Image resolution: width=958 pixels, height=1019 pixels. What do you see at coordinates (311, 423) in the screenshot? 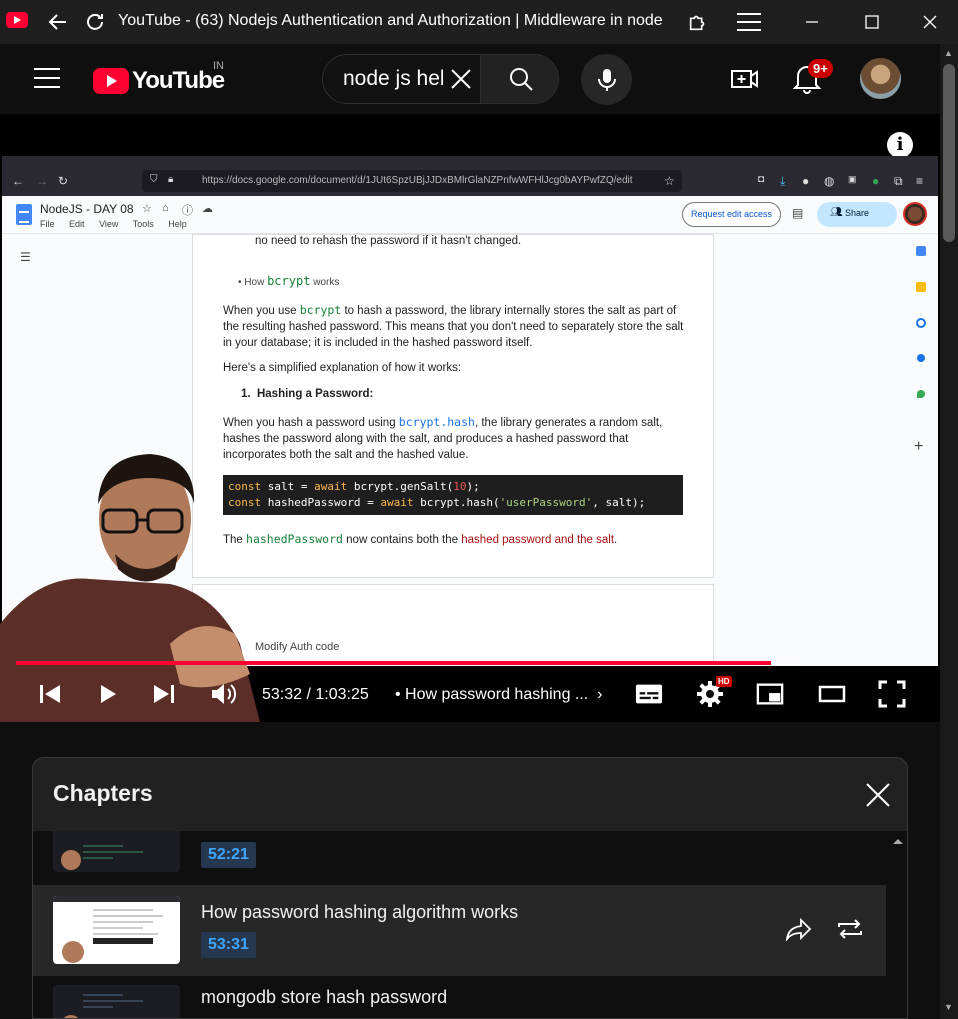
I see `doc-para-3-a: When you hash a password using` at bounding box center [311, 423].